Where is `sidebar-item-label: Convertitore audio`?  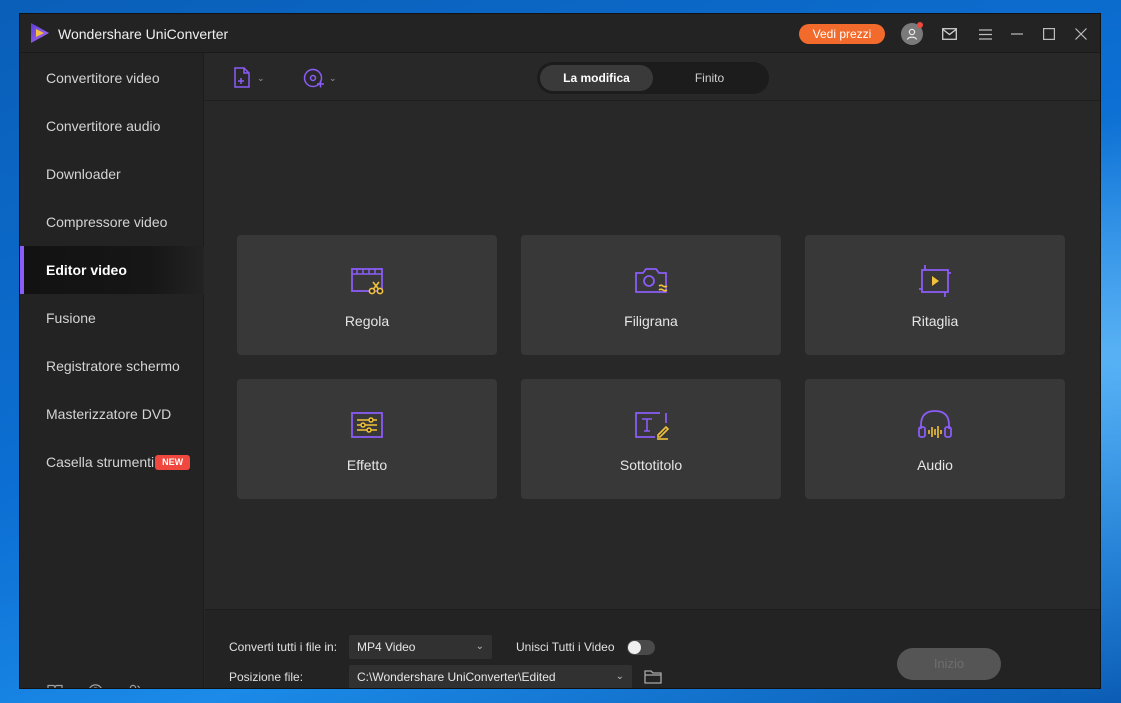
sidebar-item-label: Convertitore audio is located at coordinates (103, 126).